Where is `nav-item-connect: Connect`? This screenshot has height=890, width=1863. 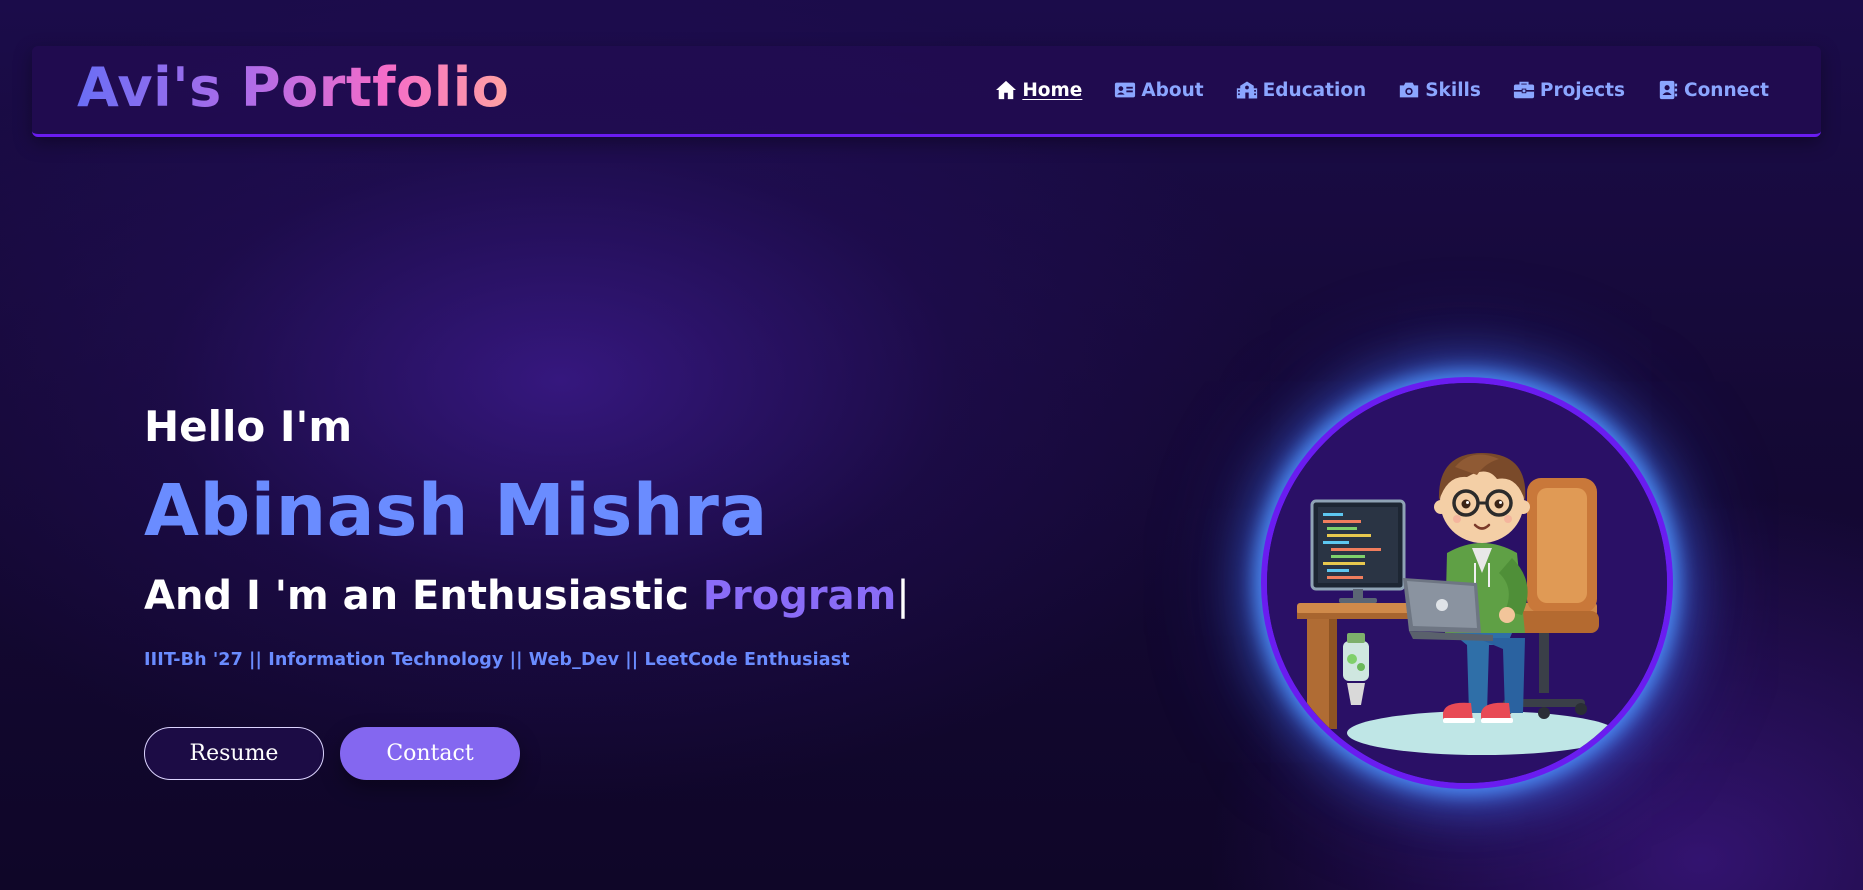
nav-item-connect: Connect is located at coordinates (1713, 90).